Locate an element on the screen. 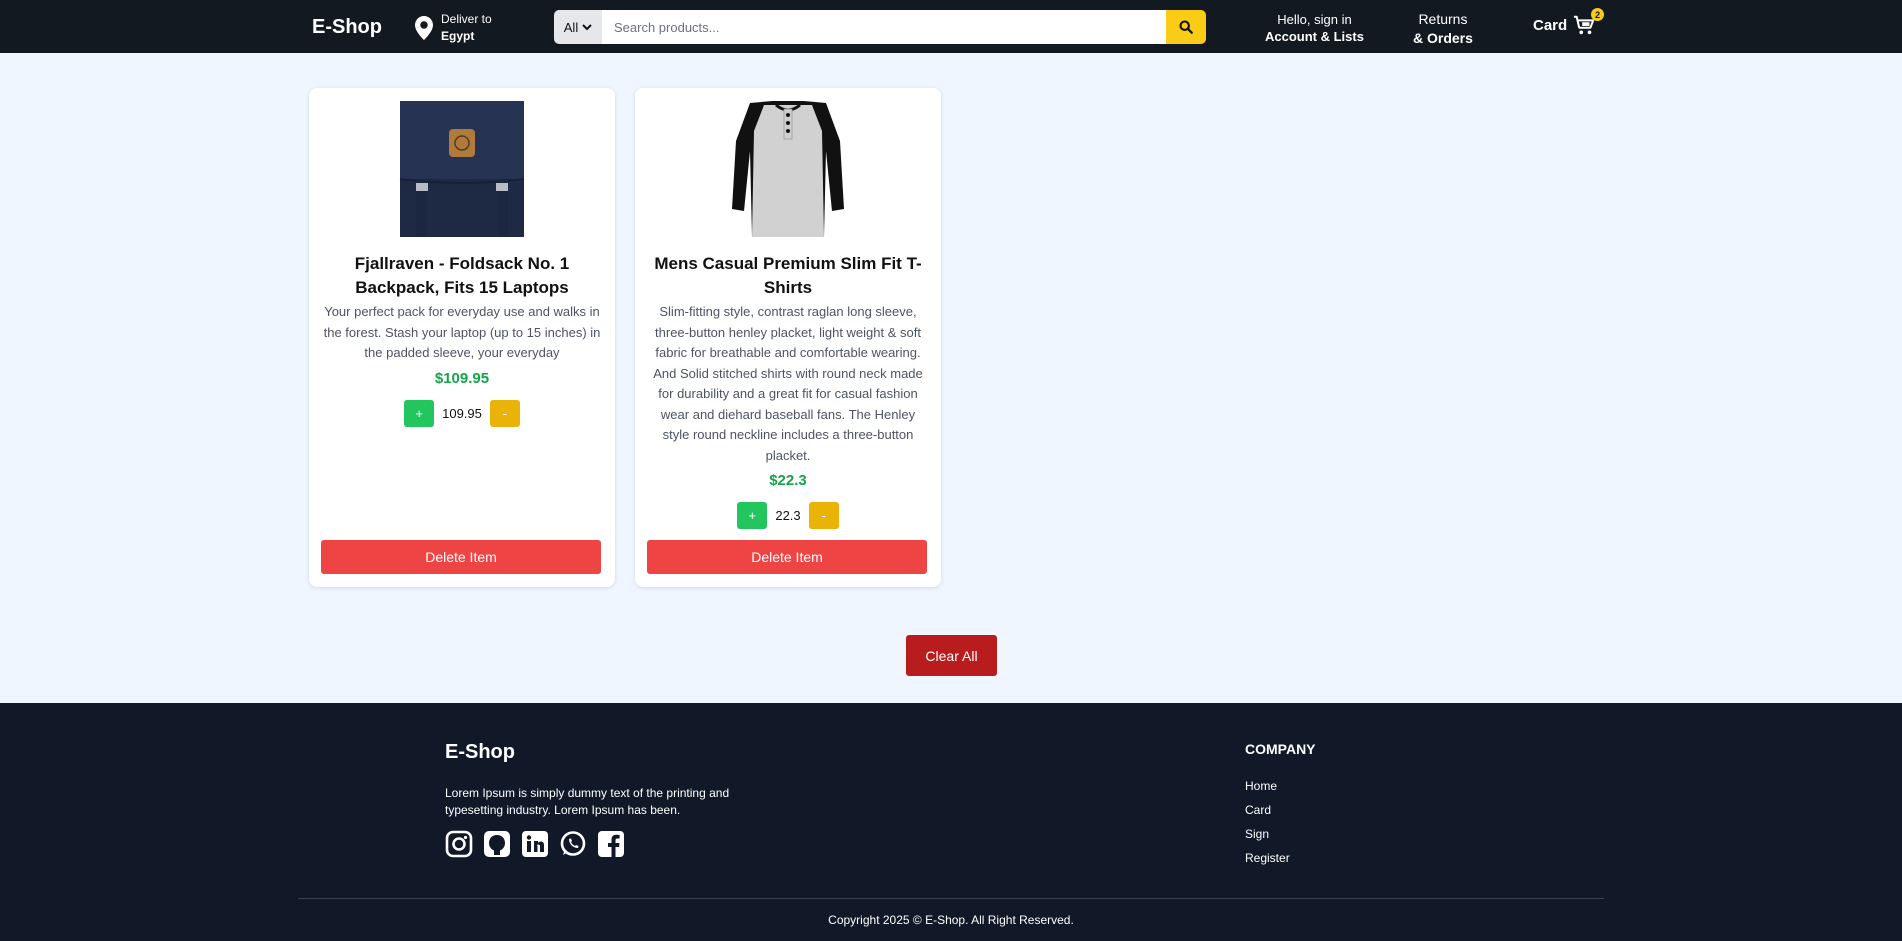 The width and height of the screenshot is (1902, 941). returns-orders-link: Returns & Orders is located at coordinates (1443, 29).